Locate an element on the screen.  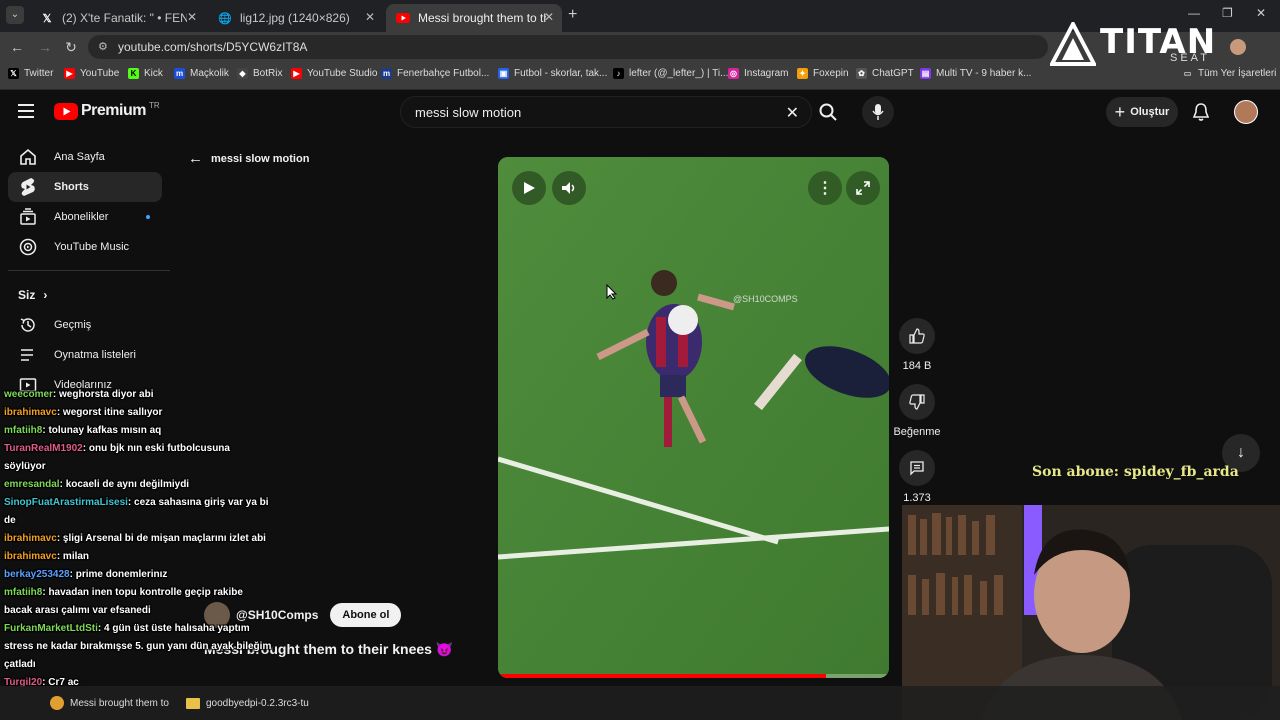
bell-icon is located at coordinates (1201, 112).